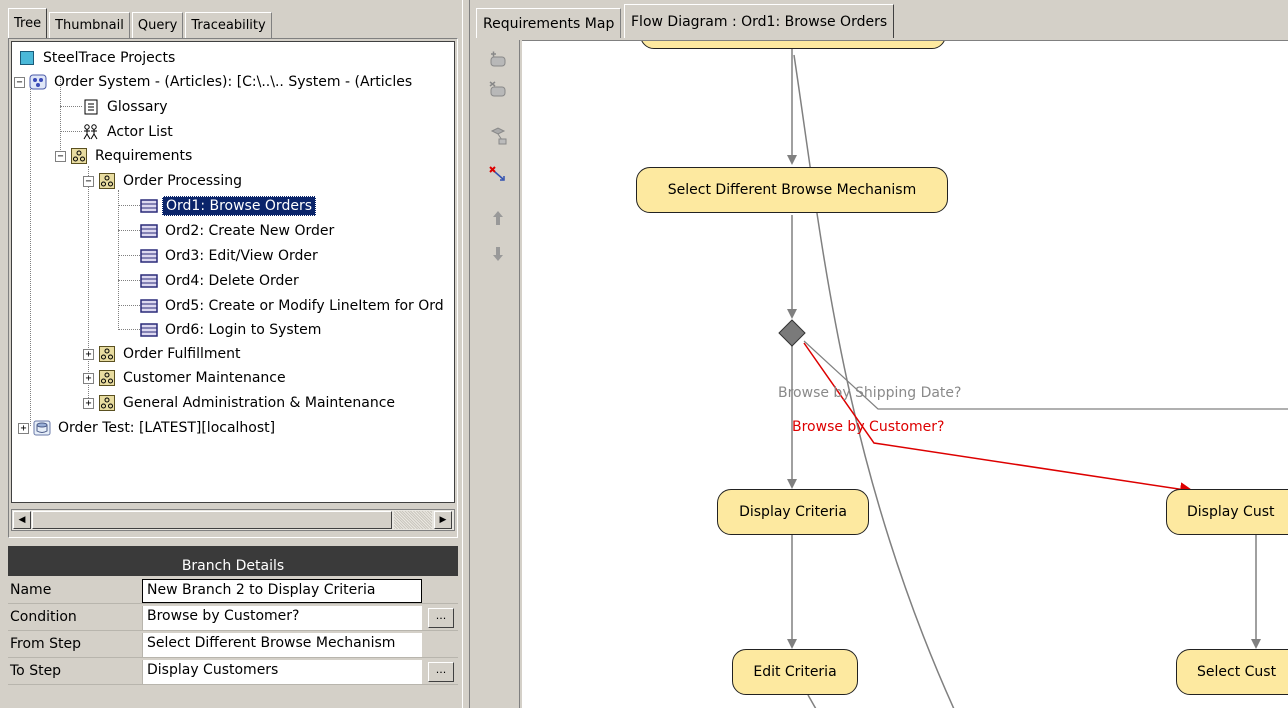 The height and width of the screenshot is (708, 1288). I want to click on tree-item-ord1: Ord1: Browse Orders, so click(228, 206).